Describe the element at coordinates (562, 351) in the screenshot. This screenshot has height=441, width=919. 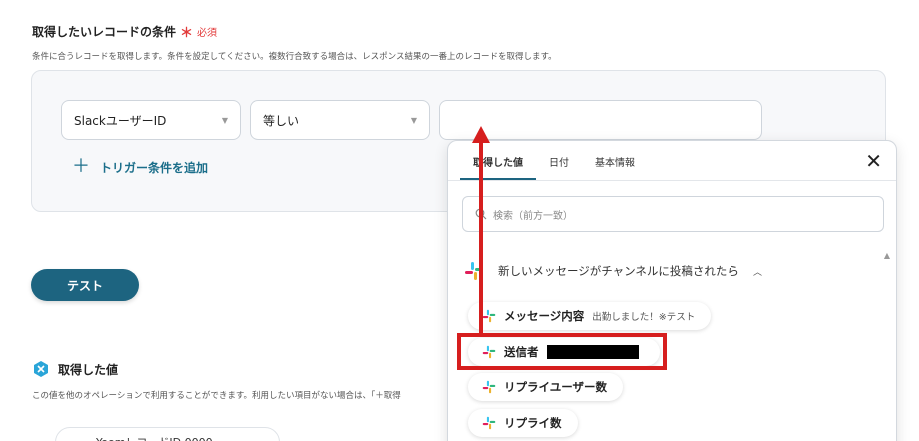
I see `annotation-highlight-box` at that location.